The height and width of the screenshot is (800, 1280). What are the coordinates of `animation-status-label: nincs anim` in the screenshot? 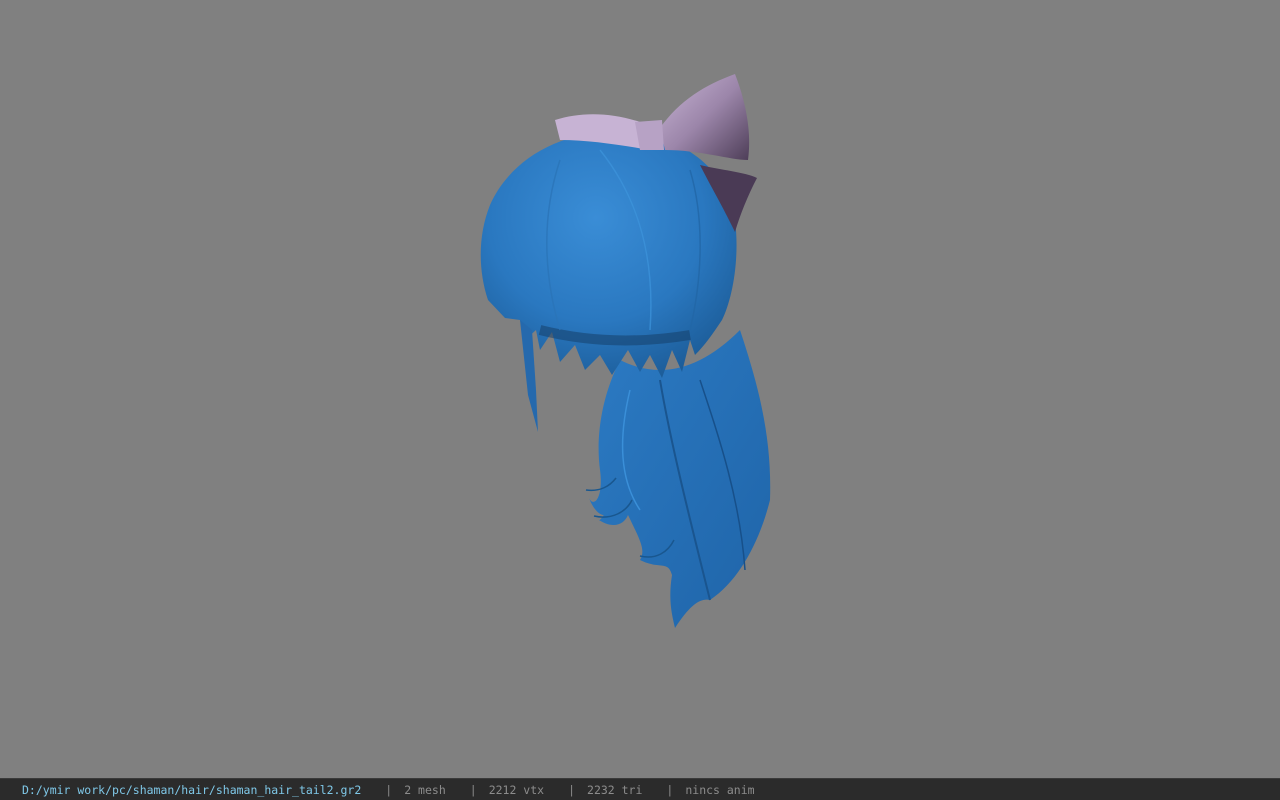 It's located at (720, 789).